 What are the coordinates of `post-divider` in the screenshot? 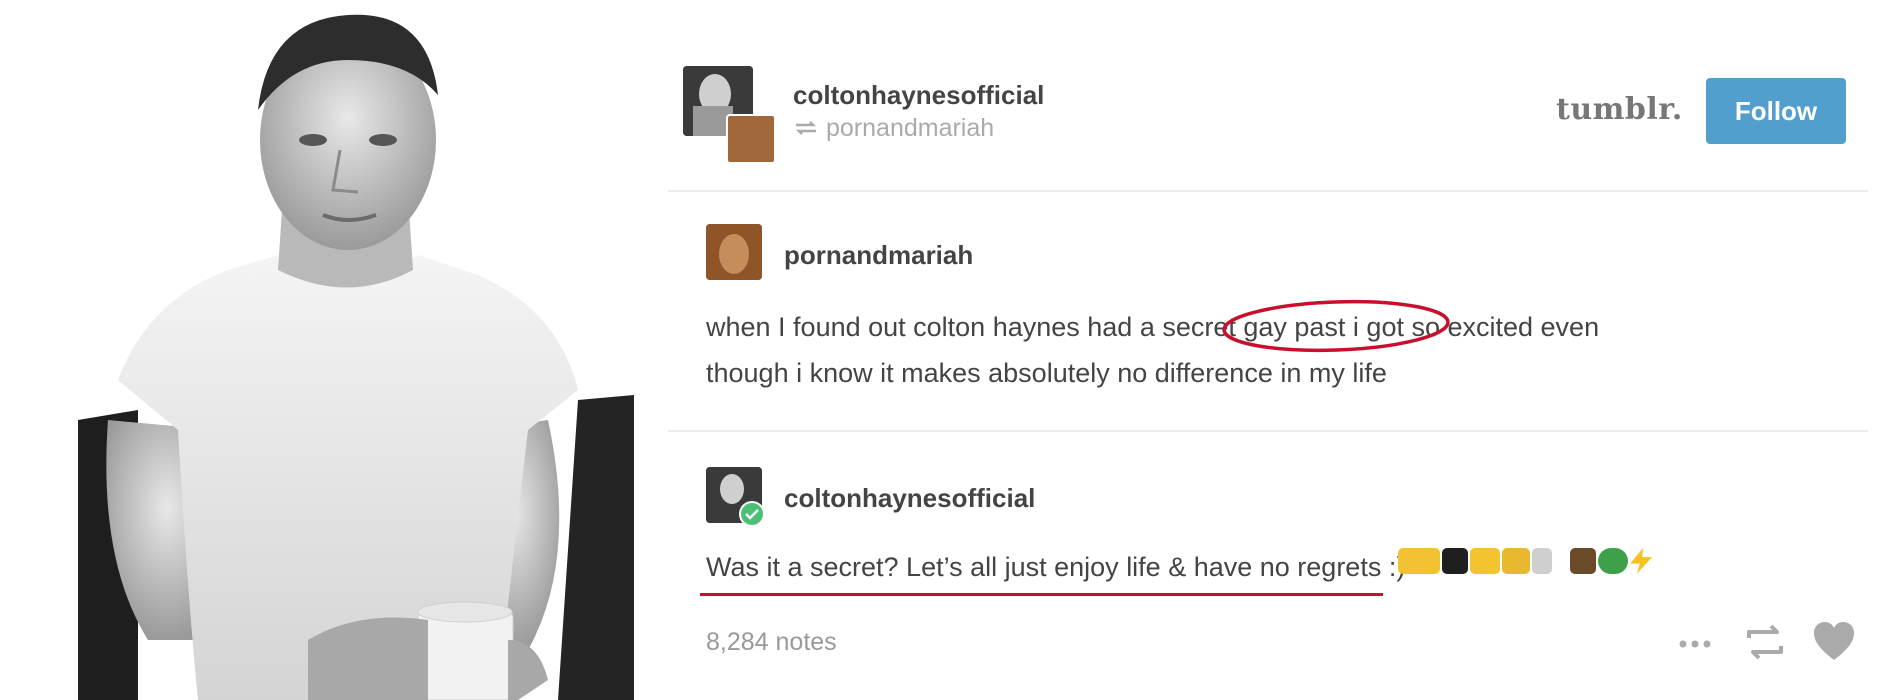 It's located at (1268, 431).